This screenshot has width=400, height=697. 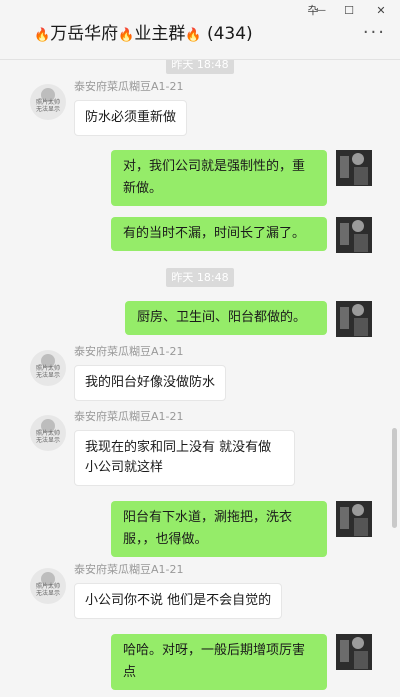 I want to click on message-bubble: 我现在的家和同上没有 就没有做 小公司就这样, so click(x=184, y=458).